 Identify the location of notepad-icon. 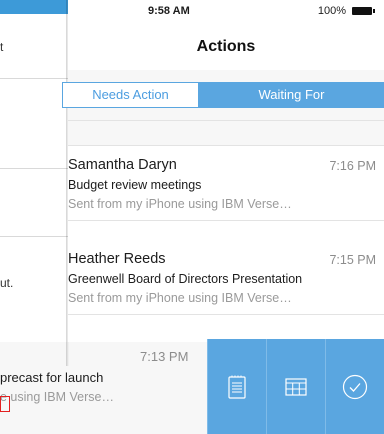
(237, 387).